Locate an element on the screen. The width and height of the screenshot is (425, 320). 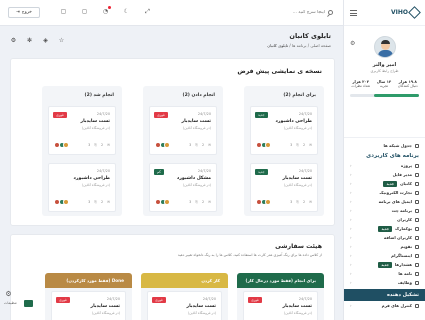
search-icon is located at coordinates (330, 12).